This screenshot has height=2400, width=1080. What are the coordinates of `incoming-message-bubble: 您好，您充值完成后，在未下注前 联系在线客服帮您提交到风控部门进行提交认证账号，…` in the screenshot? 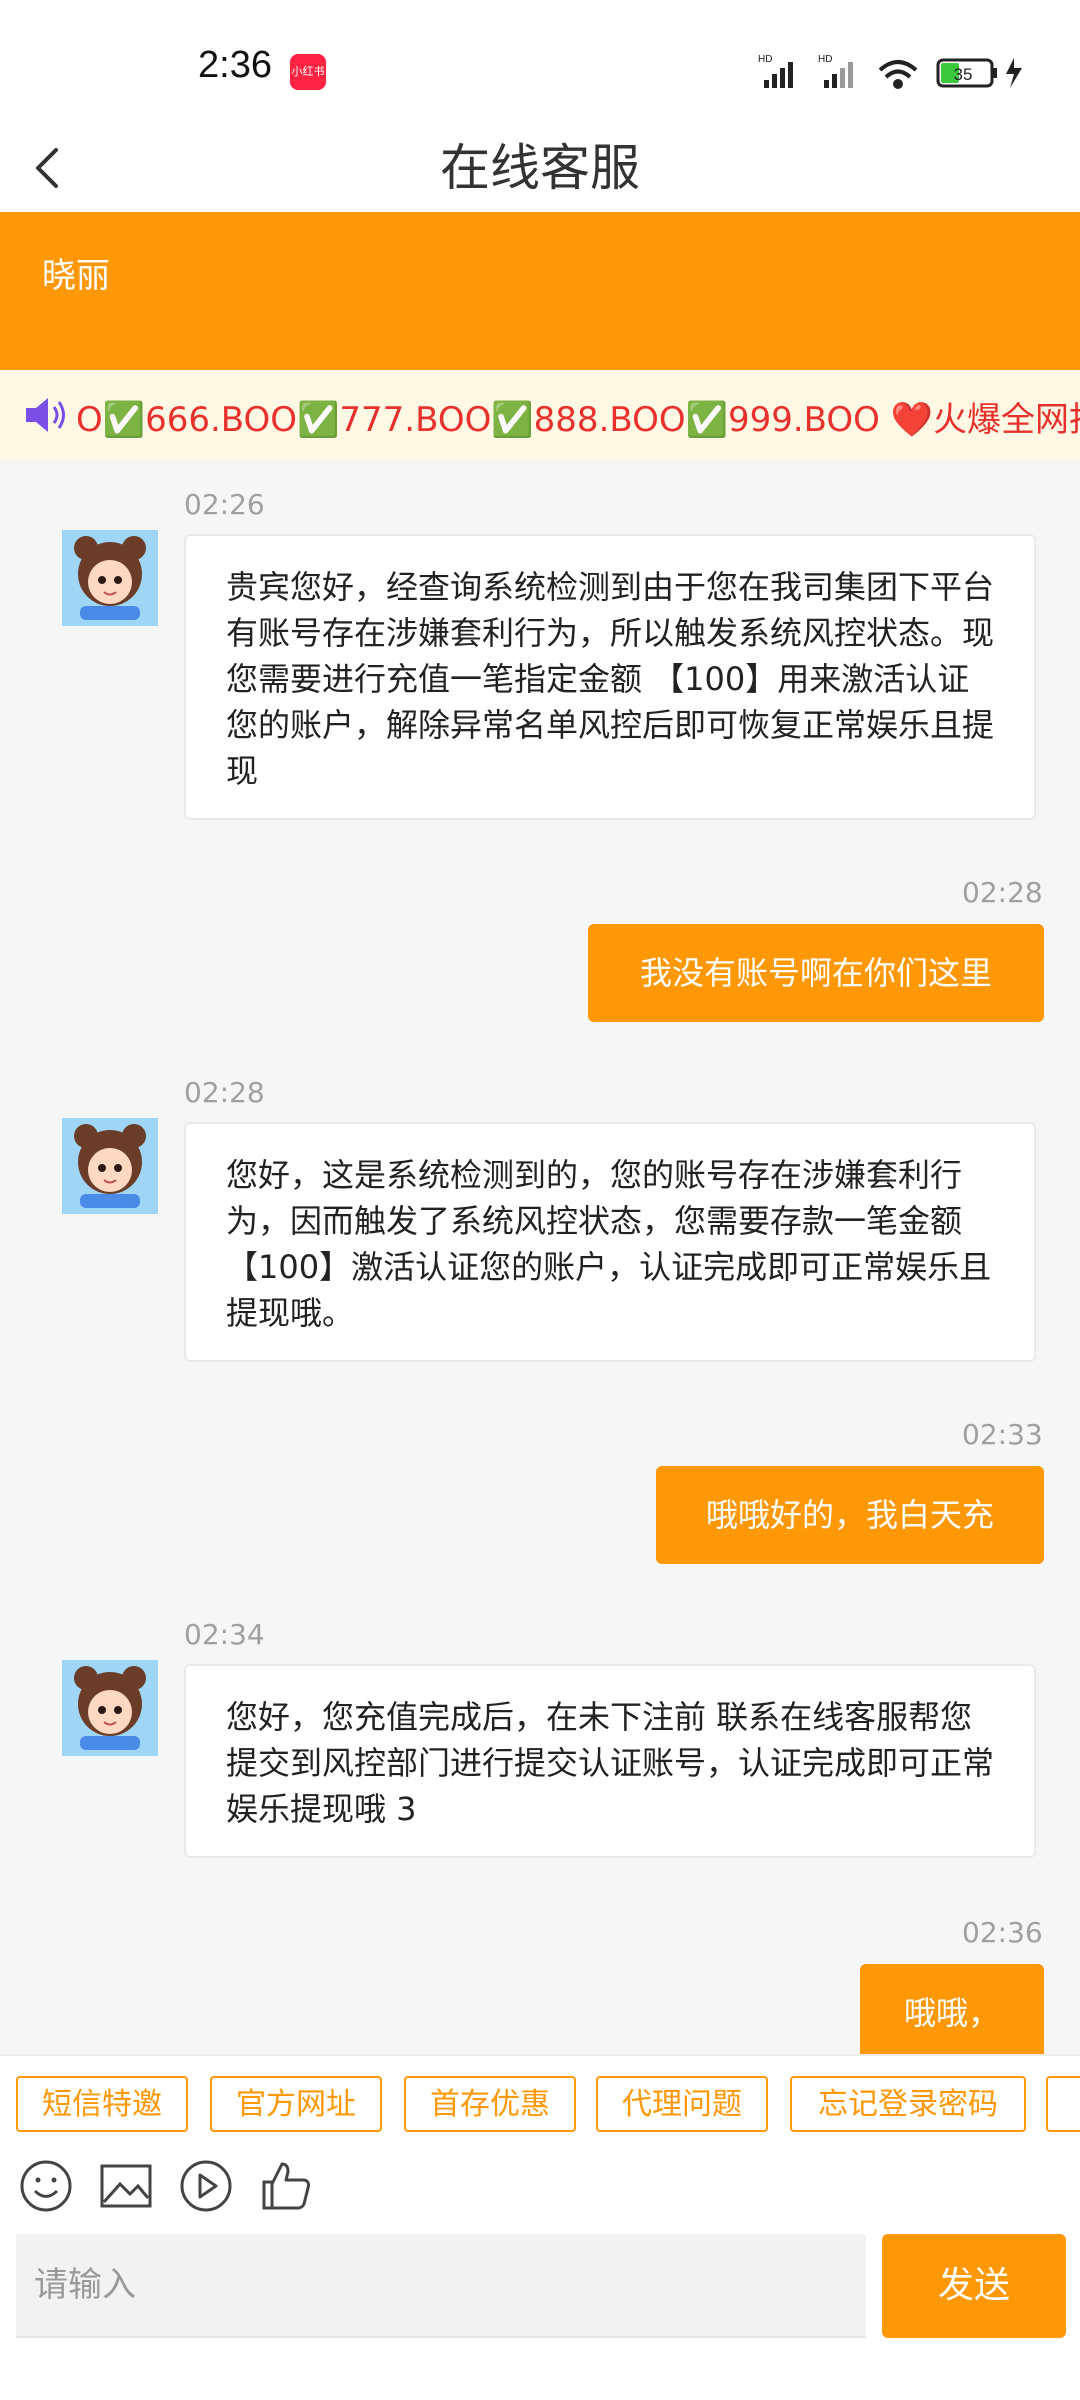 It's located at (610, 1761).